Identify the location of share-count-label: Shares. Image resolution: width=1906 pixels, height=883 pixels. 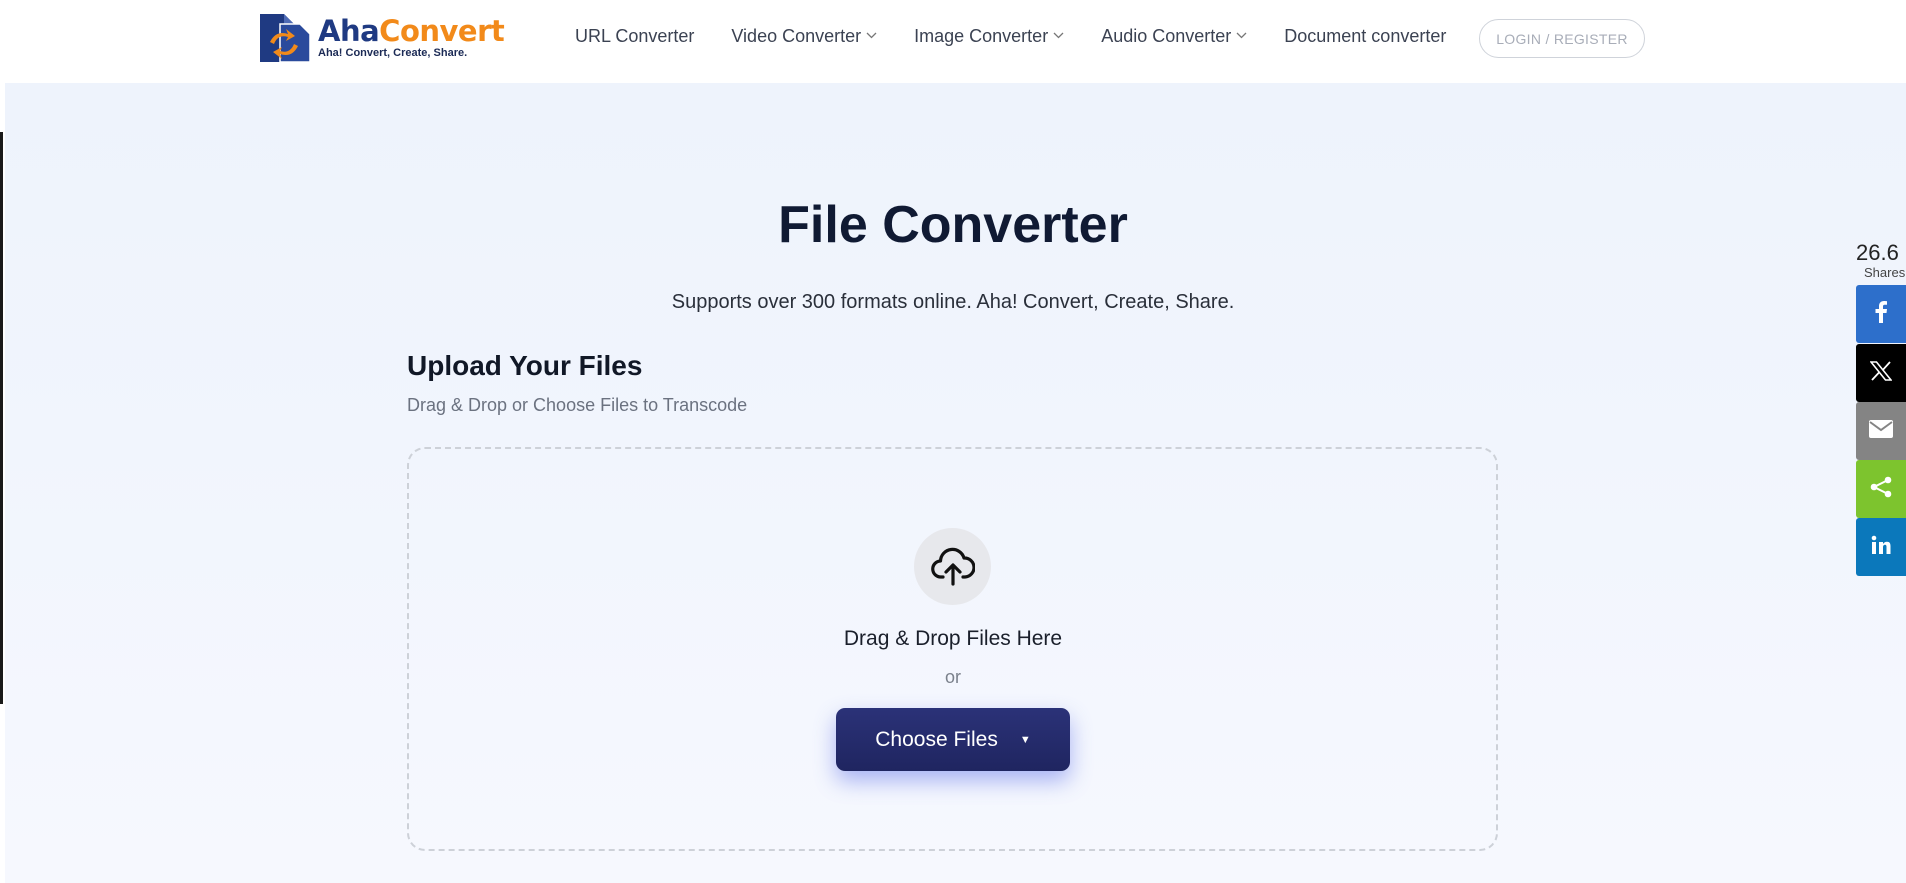
(1885, 272).